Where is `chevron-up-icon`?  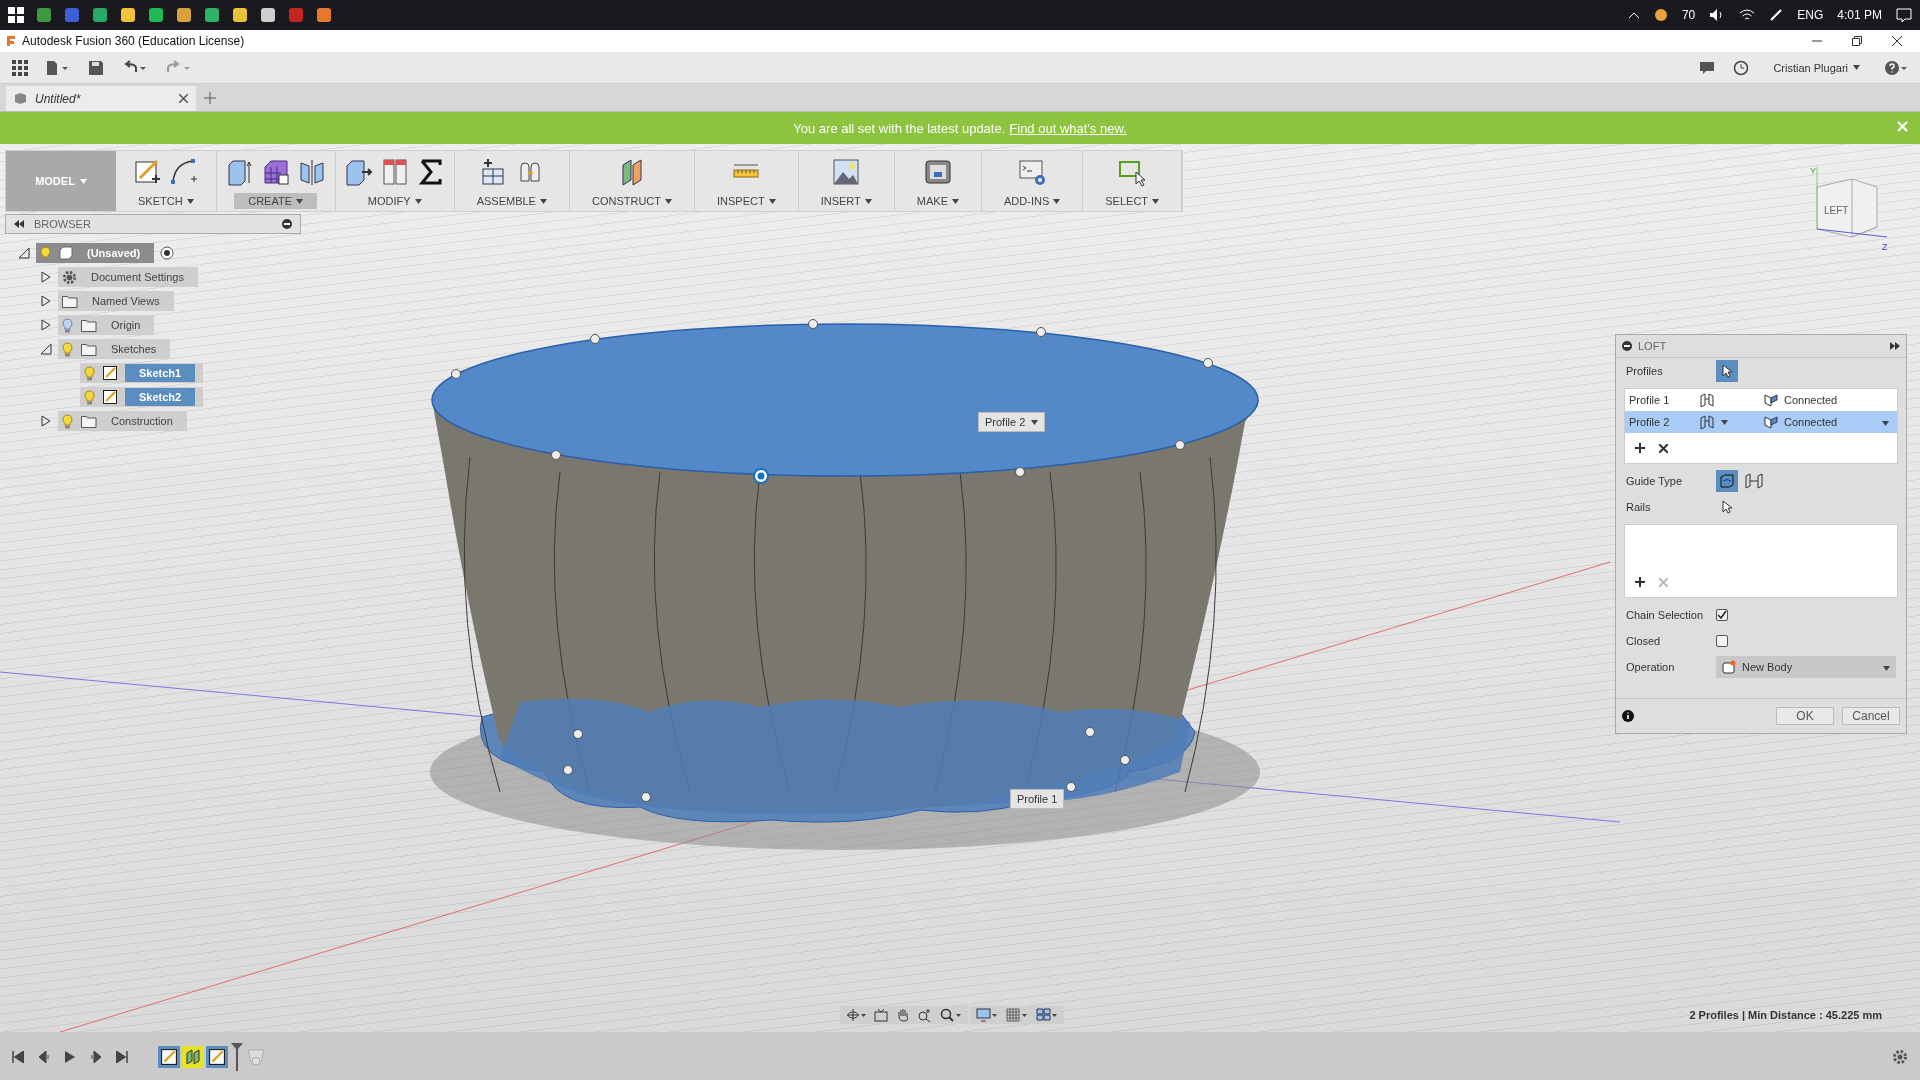
chevron-up-icon is located at coordinates (1633, 15).